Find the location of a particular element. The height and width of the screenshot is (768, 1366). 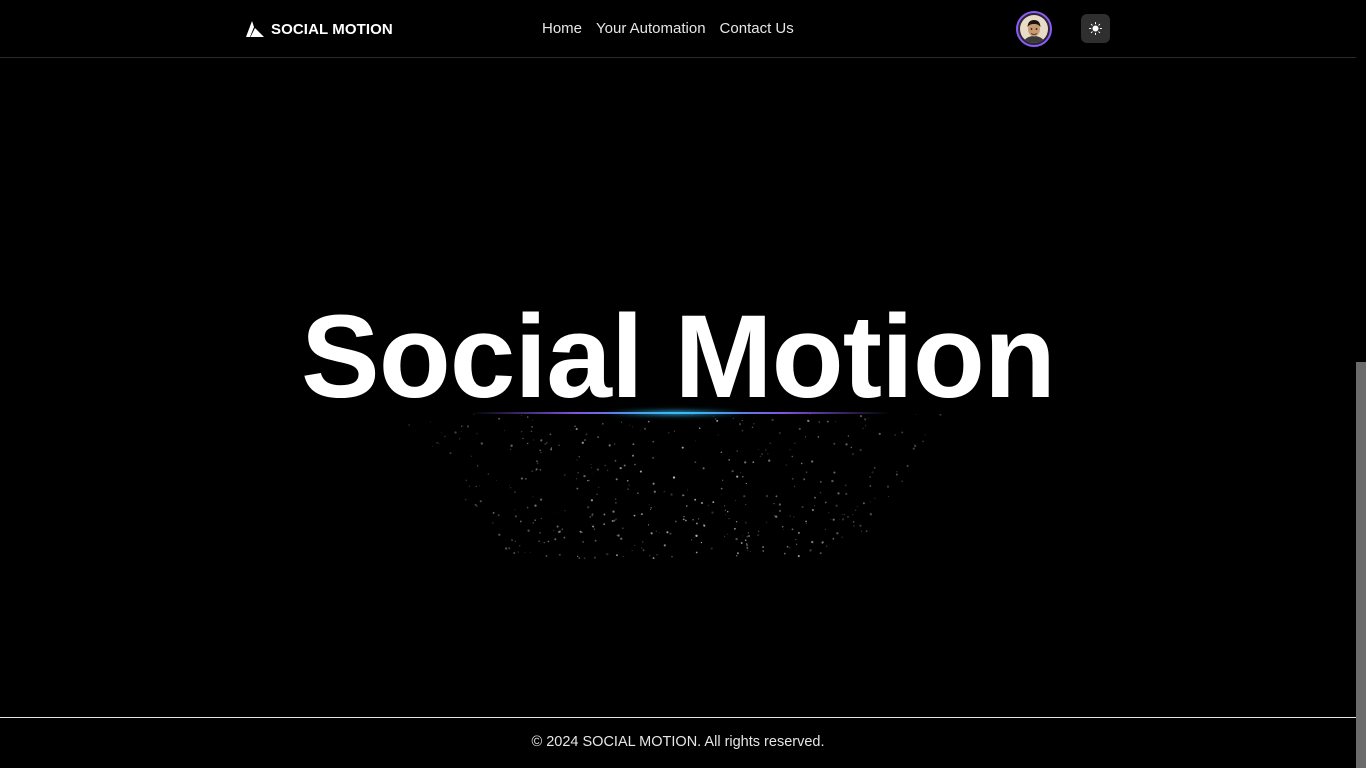

nav-contact-us-link: Contact Us is located at coordinates (757, 28).